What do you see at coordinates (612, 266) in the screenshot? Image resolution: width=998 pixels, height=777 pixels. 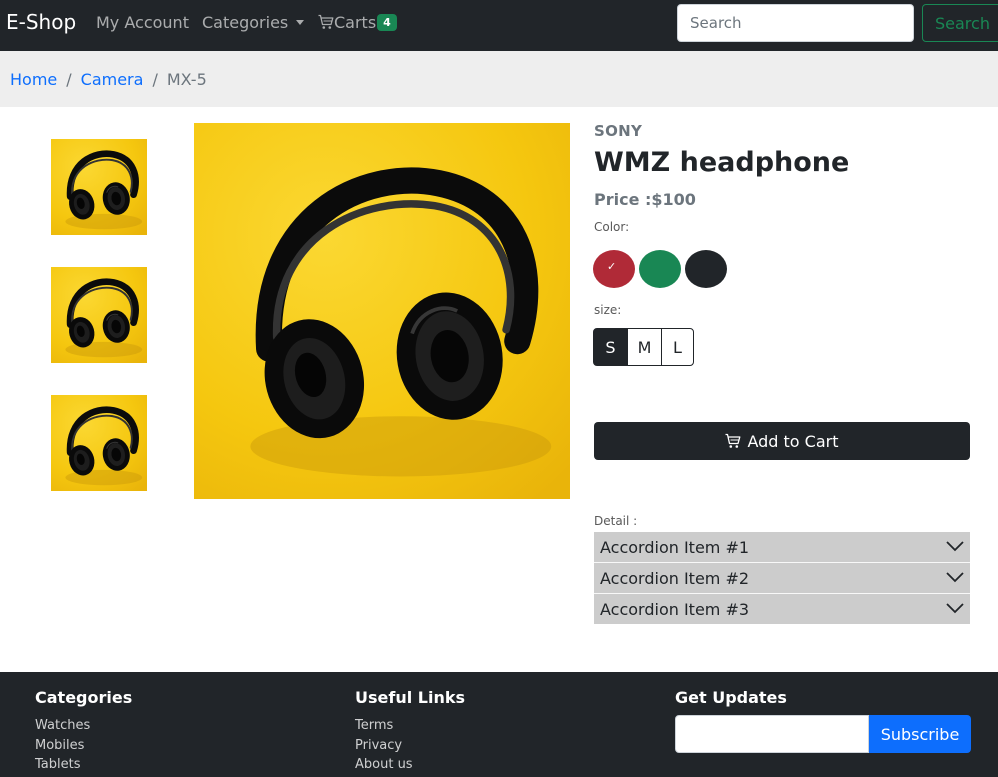 I see `check-icon: ✓` at bounding box center [612, 266].